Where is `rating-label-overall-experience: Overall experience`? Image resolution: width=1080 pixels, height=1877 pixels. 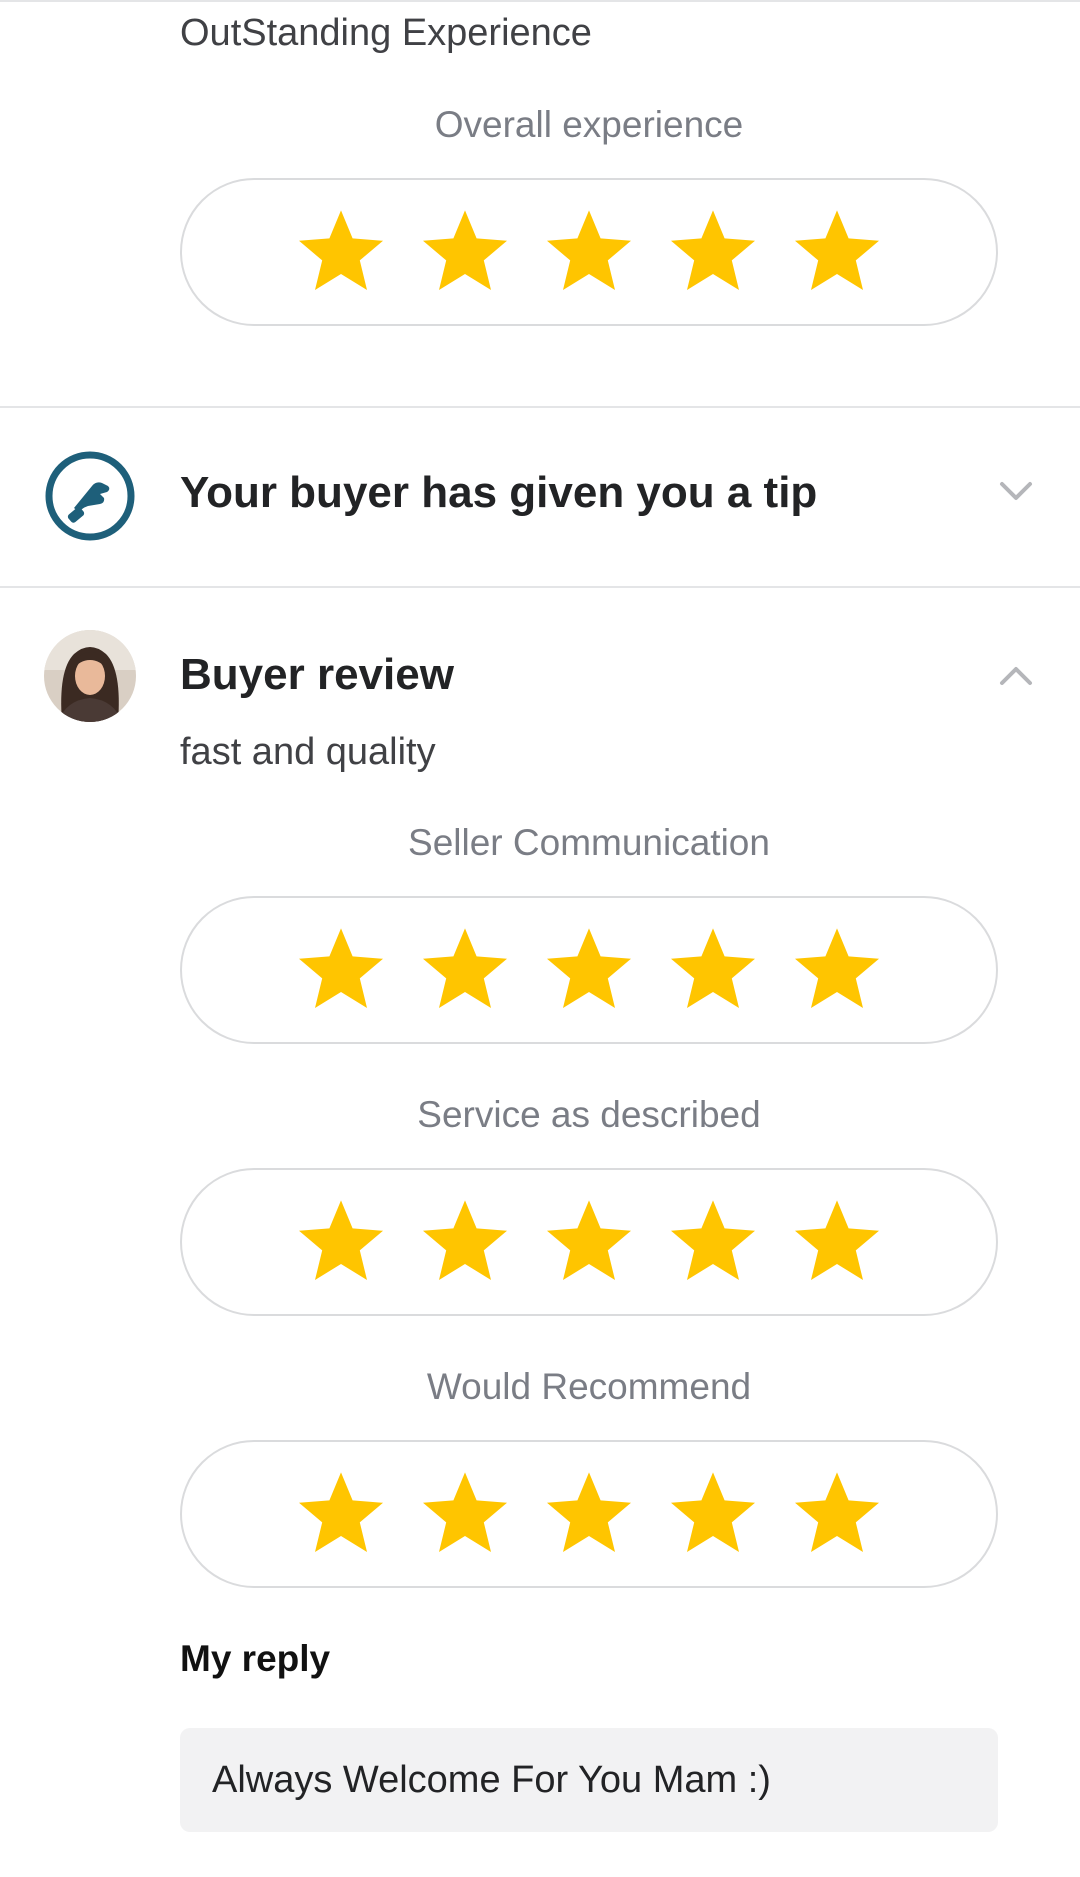 rating-label-overall-experience: Overall experience is located at coordinates (589, 124).